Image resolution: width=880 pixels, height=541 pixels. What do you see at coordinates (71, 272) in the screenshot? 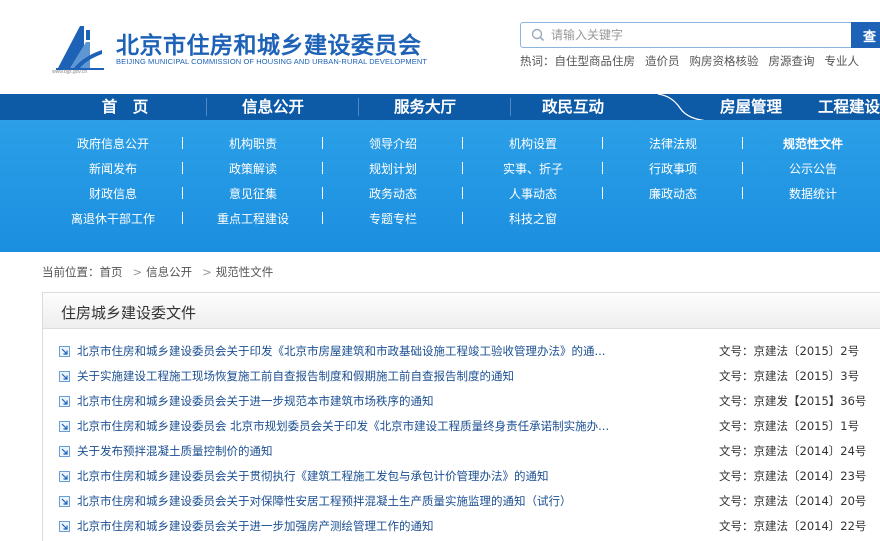
I see `breadcrumb-label: 当前位置：` at bounding box center [71, 272].